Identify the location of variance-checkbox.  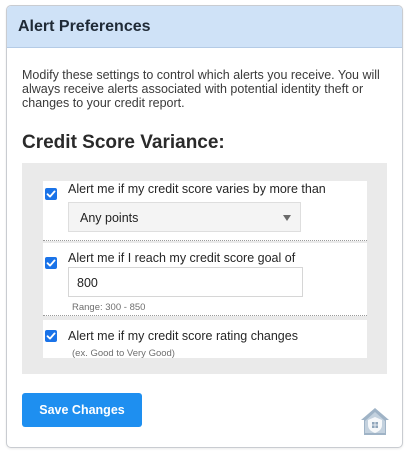
(51, 194).